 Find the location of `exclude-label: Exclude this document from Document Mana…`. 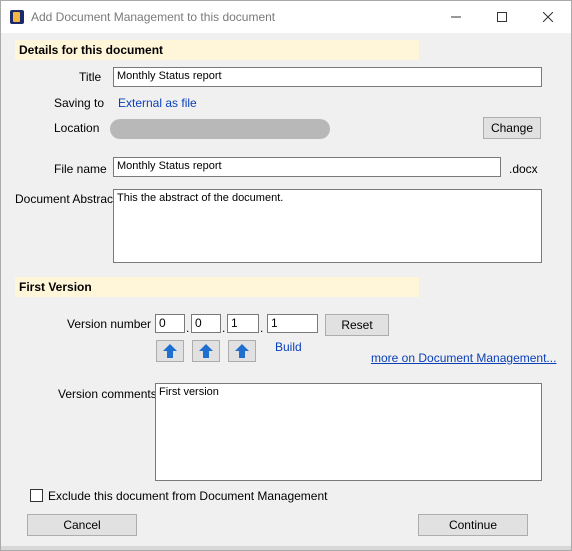

exclude-label: Exclude this document from Document Mana… is located at coordinates (188, 496).